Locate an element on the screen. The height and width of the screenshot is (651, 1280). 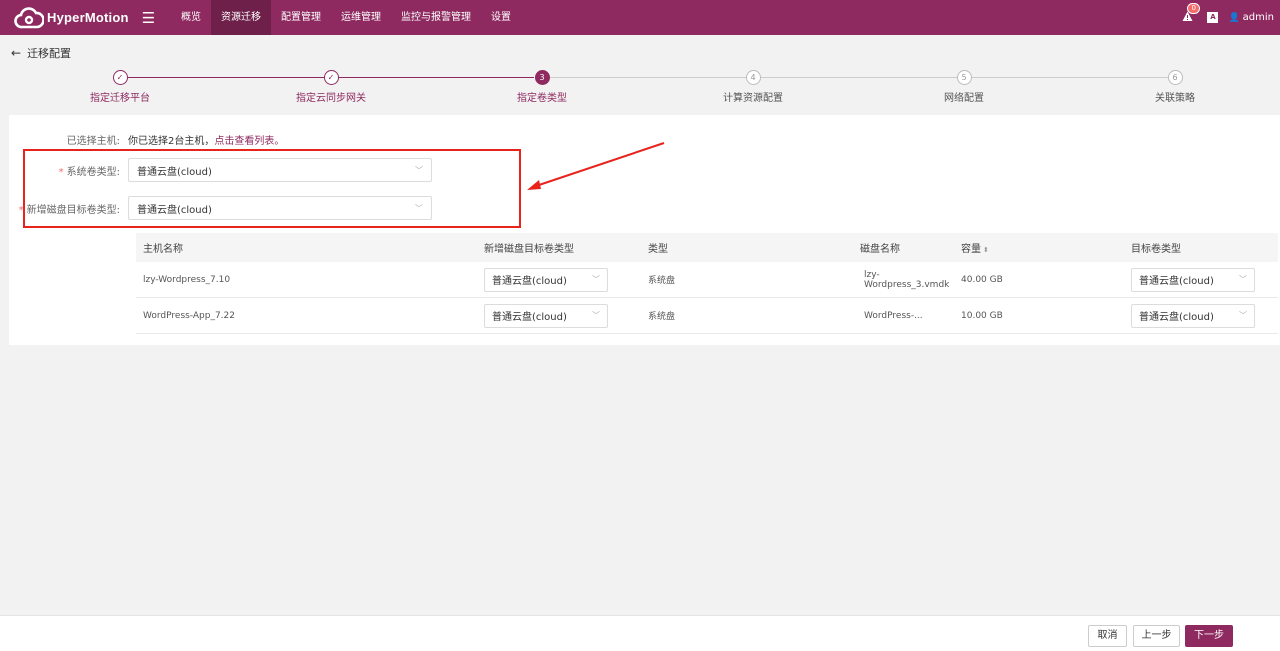
cell-capacity: 40.00 GB is located at coordinates (982, 279).